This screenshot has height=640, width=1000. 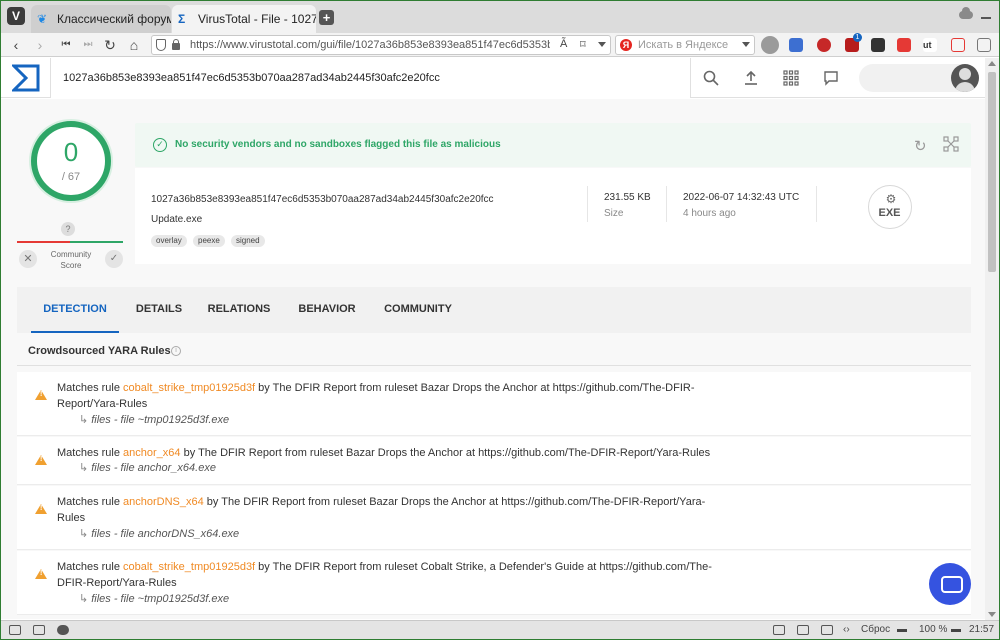 I want to click on search-dropdown-icon, so click(x=746, y=44).